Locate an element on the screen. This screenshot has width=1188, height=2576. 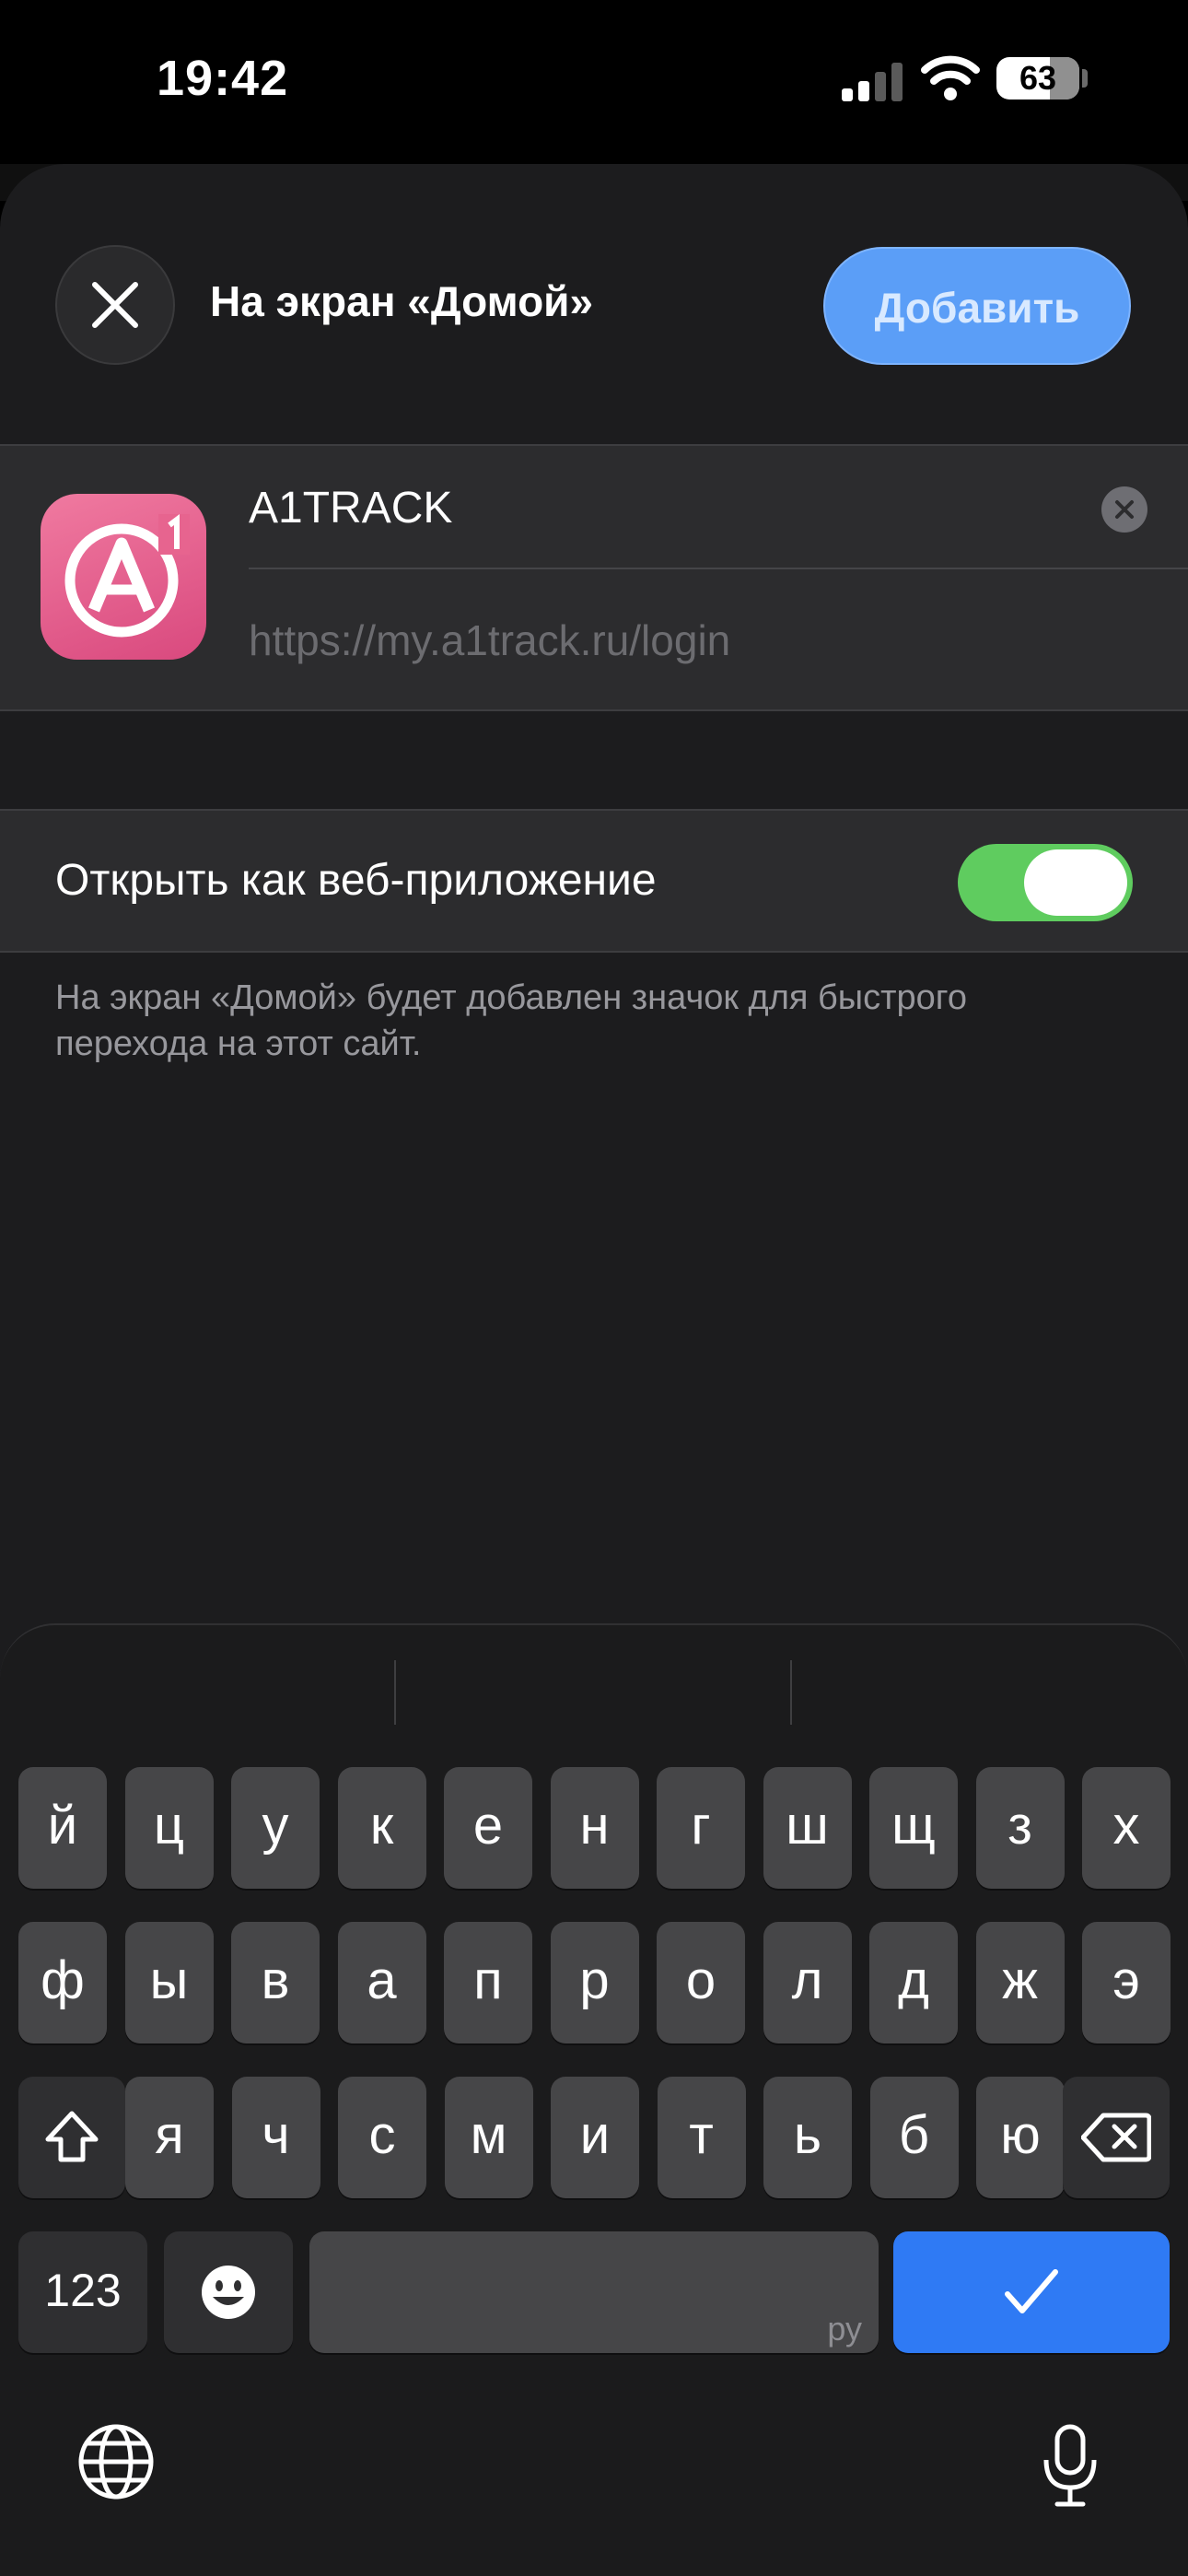
shift-icon is located at coordinates (72, 2136).